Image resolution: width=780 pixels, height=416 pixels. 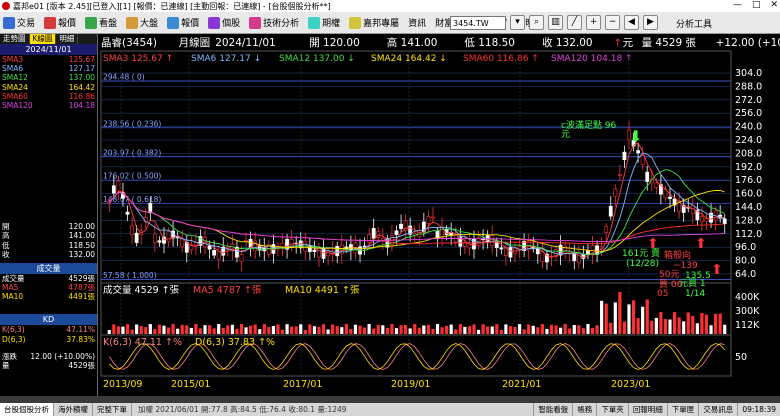 I want to click on menu-technical: 技術分析, so click(x=274, y=23).